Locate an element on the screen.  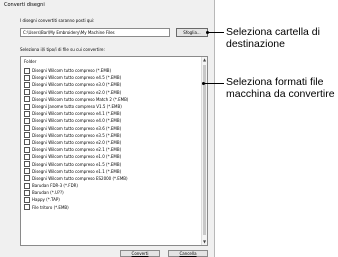
list-scrollbar: ▲ ▼ is located at coordinates (204, 151).